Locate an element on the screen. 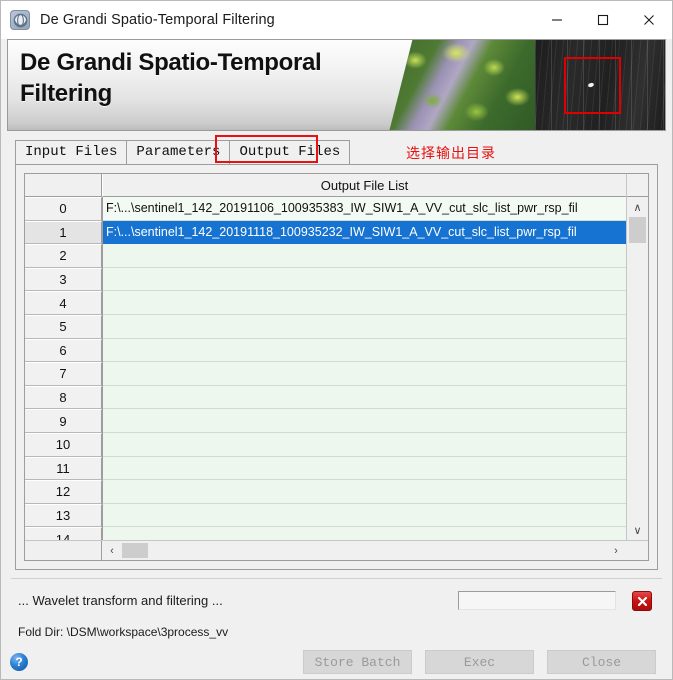 Image resolution: width=673 pixels, height=680 pixels. horizontal-scrollbar: ‹ › is located at coordinates (364, 550).